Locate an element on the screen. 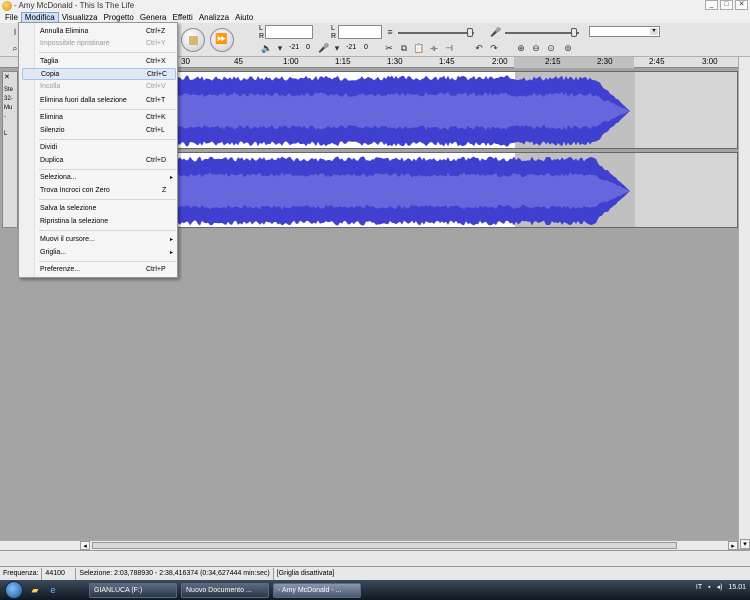 Image resolution: width=750 pixels, height=600 pixels. menu-item-elimina-fuori: Elimina fuori dalla selezione Ctrl+T is located at coordinates (99, 101).